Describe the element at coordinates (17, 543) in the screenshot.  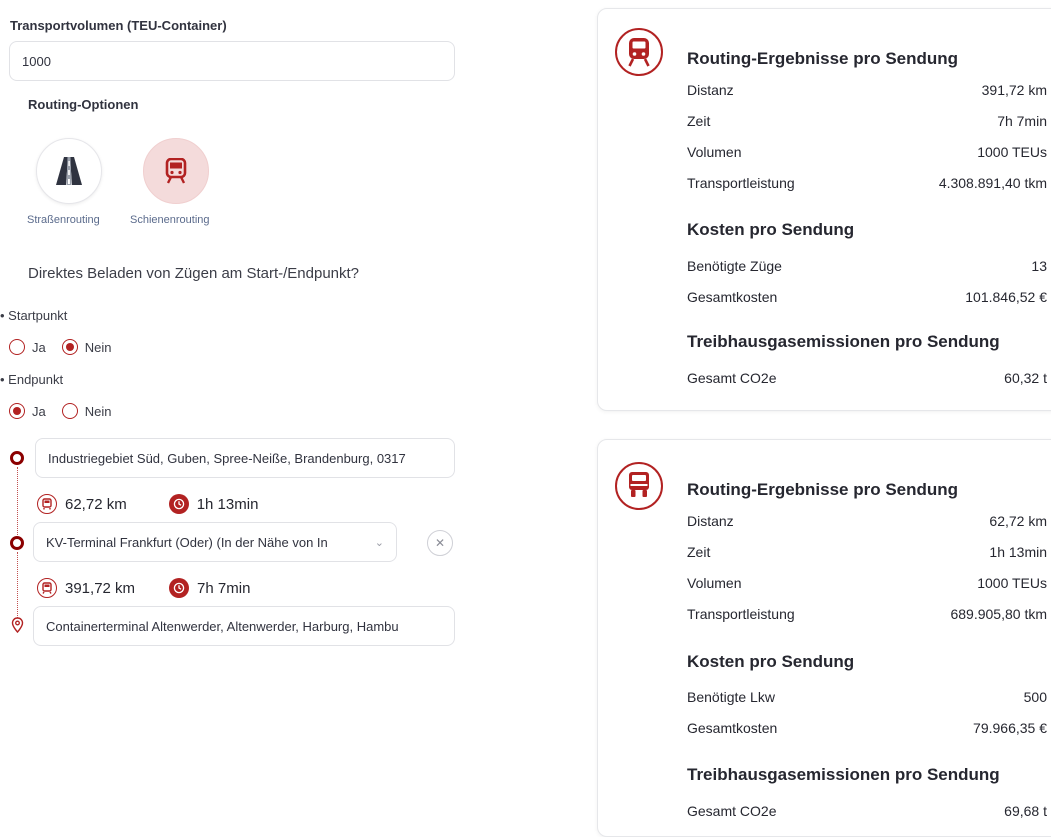
I see `intermediate-stop-marker` at that location.